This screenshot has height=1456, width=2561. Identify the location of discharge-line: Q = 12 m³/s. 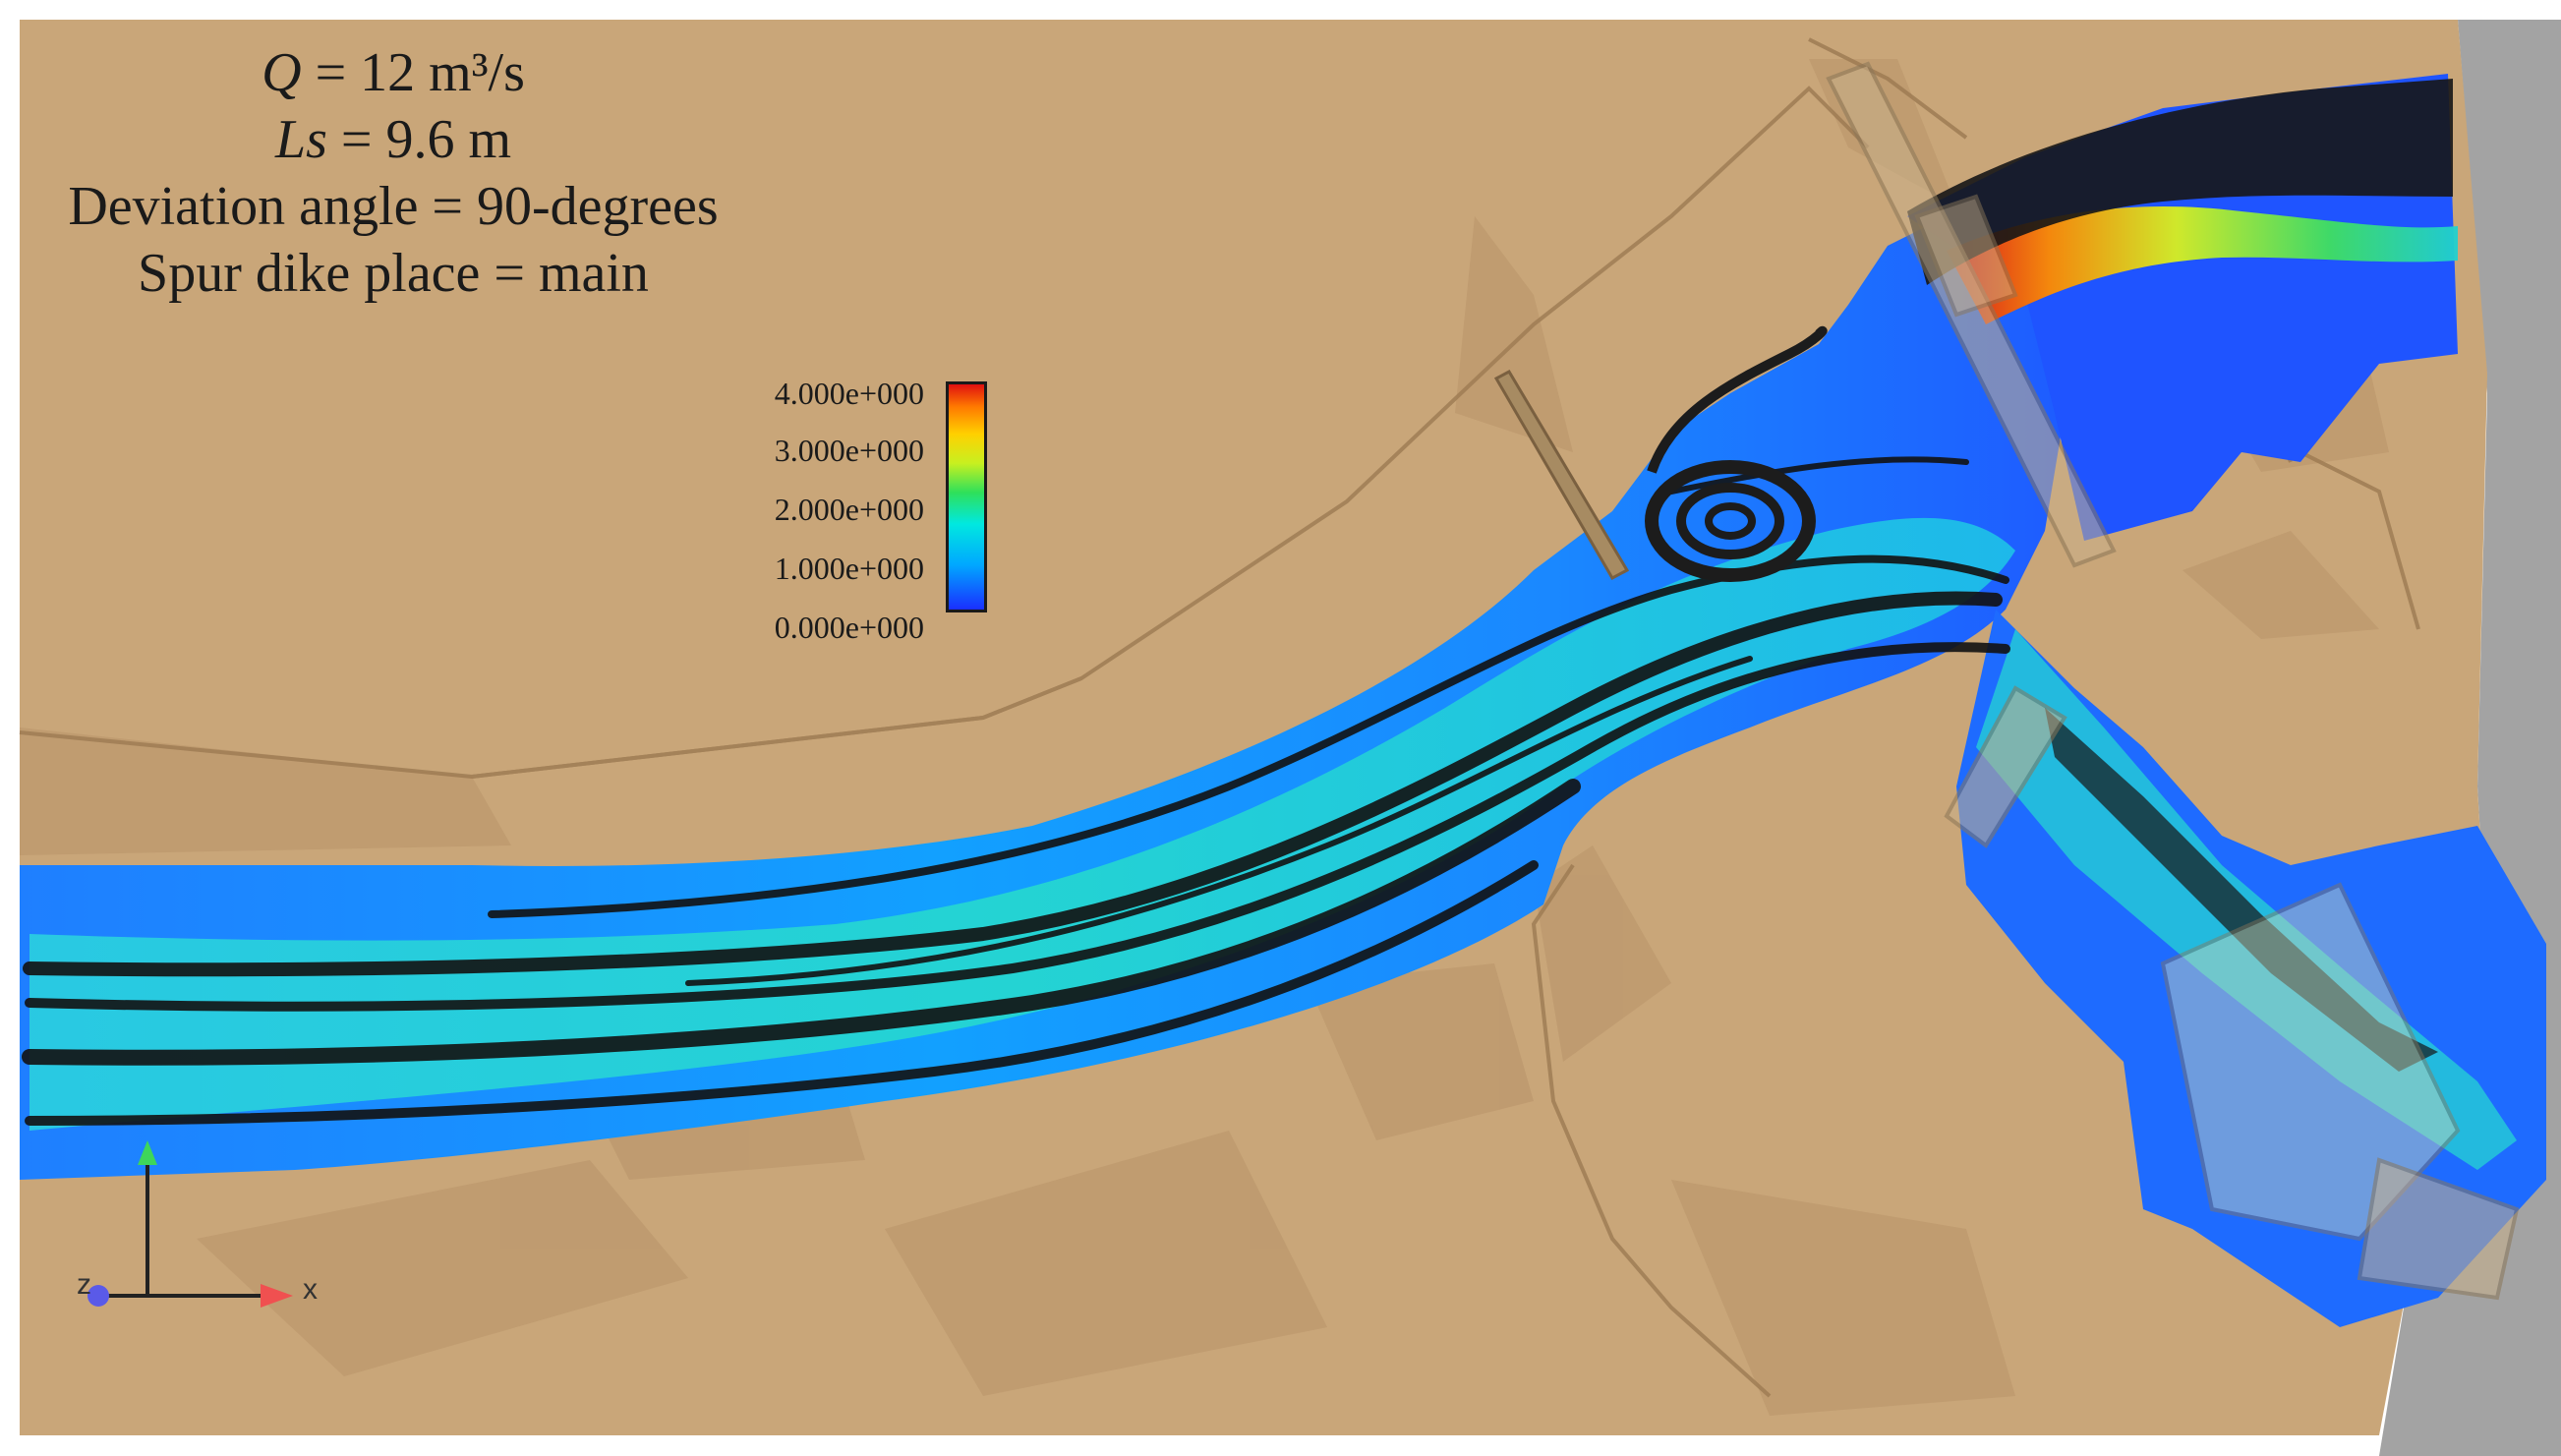
(394, 72).